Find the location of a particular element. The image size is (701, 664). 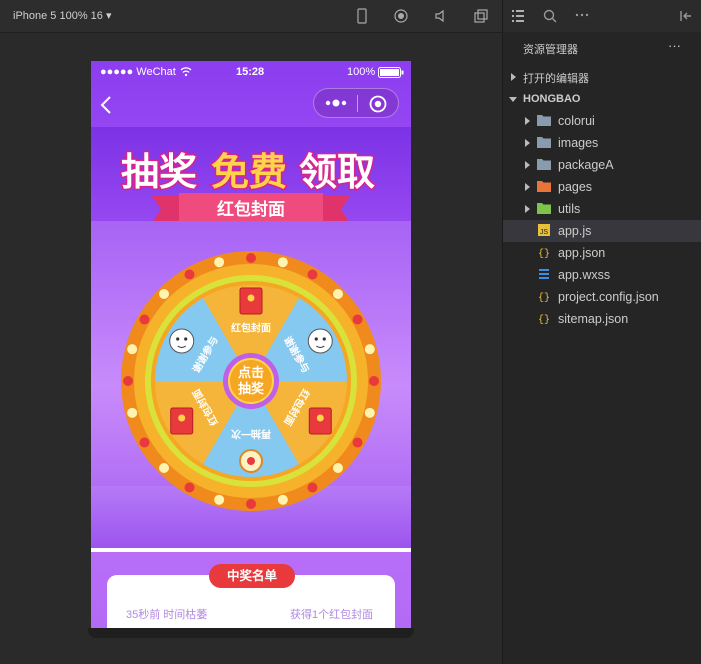

wheel-prize-label: 红包封面 is located at coordinates (251, 328).